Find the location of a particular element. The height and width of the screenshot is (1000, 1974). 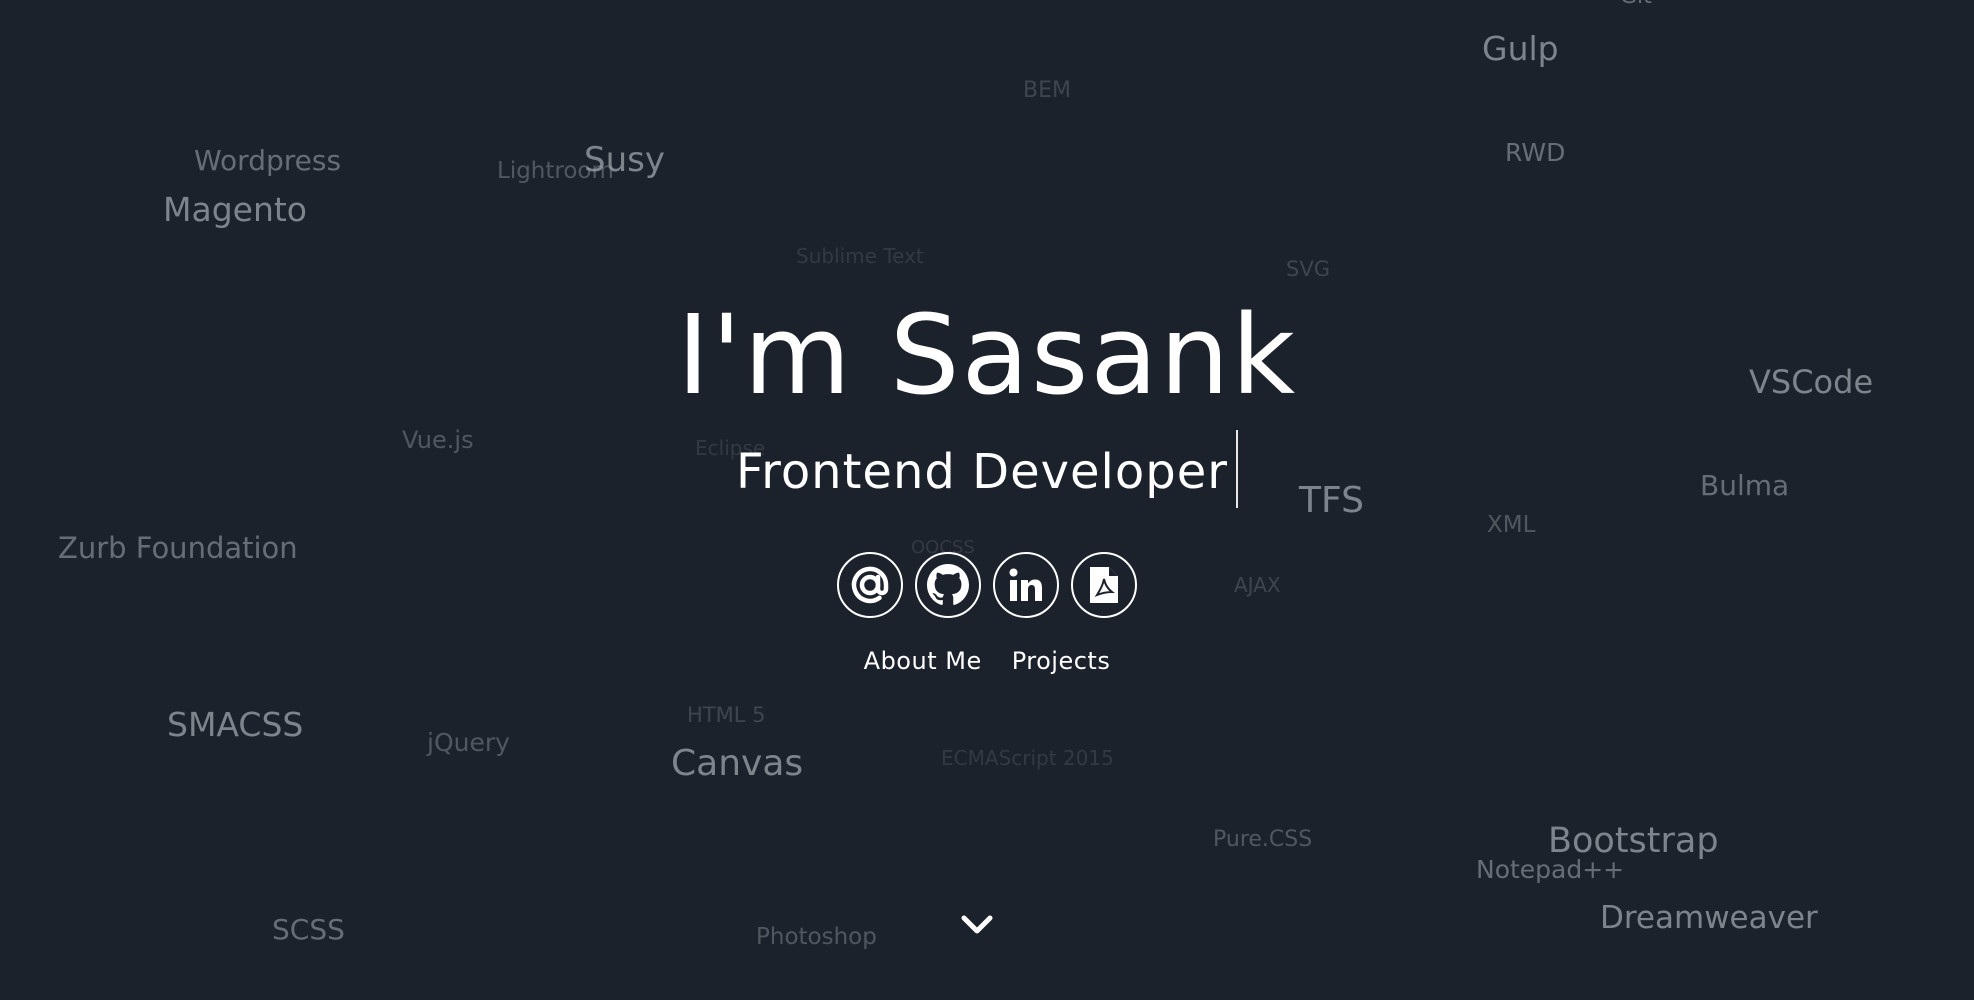

github-icon is located at coordinates (948, 585).